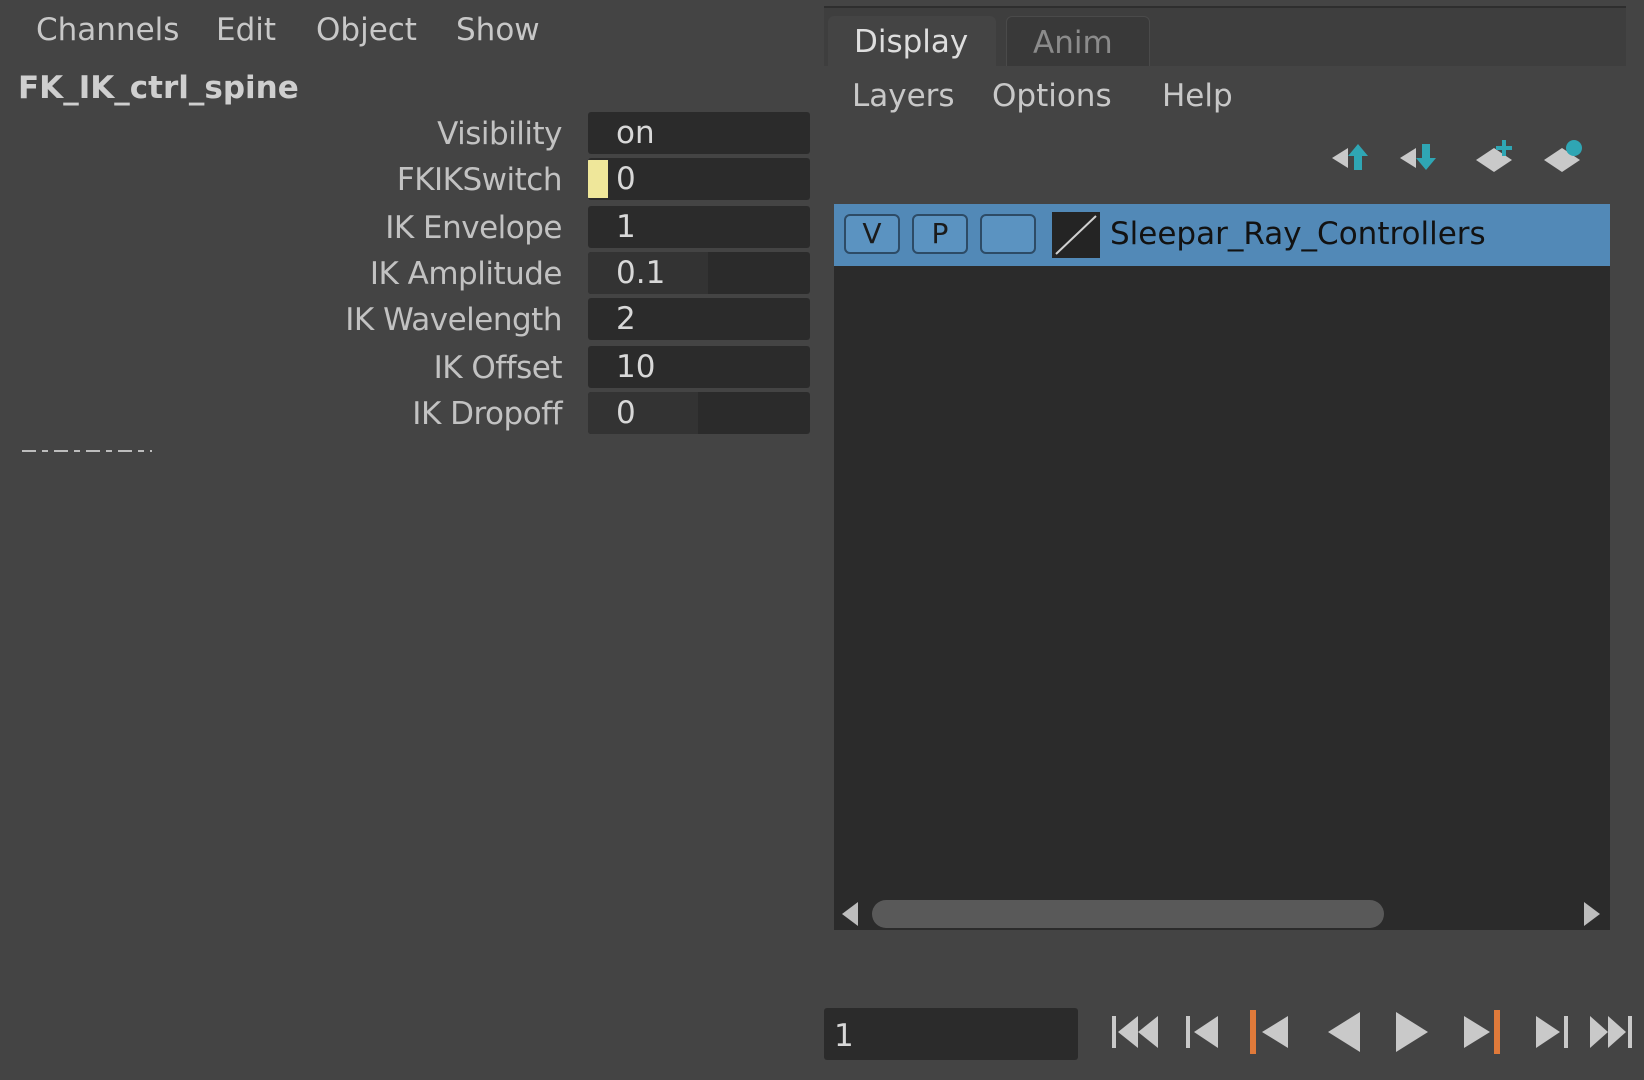  Describe the element at coordinates (1420, 158) in the screenshot. I see `move-layer-down-icon` at that location.